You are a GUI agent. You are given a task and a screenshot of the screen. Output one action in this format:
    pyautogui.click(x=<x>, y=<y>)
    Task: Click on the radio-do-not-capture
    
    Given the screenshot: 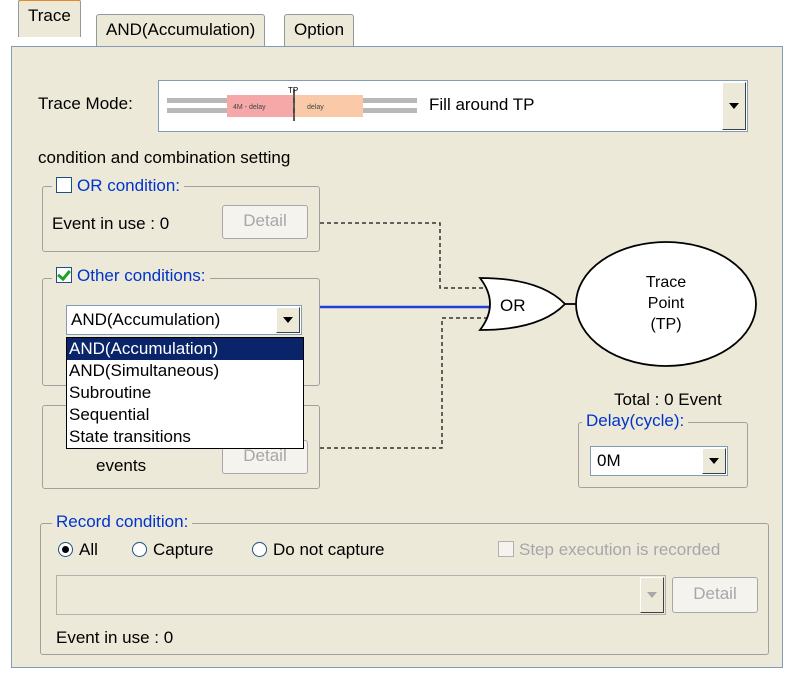 What is the action you would take?
    pyautogui.click(x=259, y=549)
    